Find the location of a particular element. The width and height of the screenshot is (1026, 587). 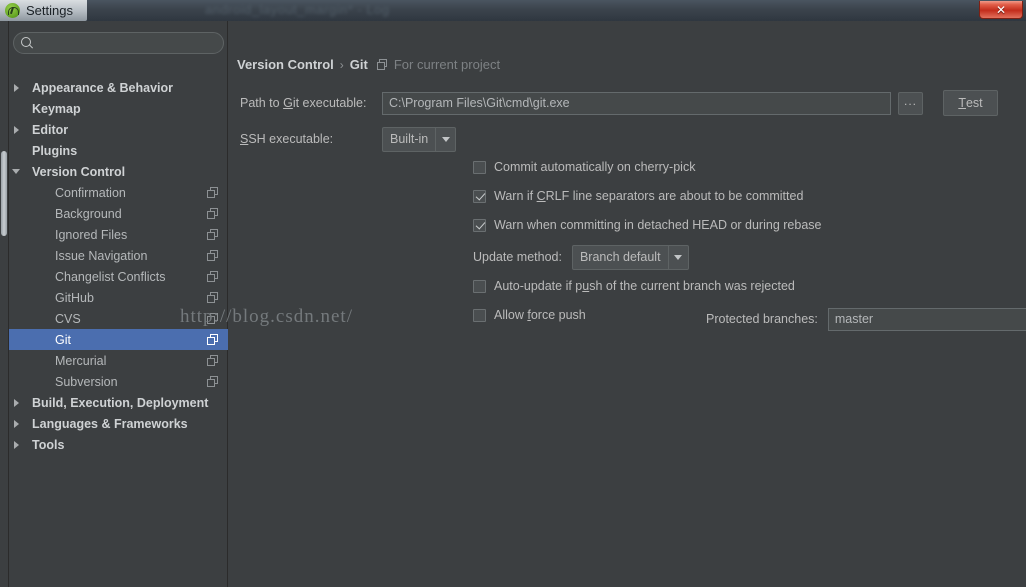

search-input is located at coordinates (126, 43).